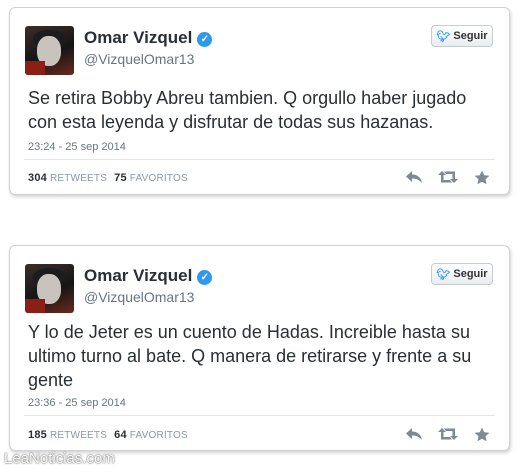  I want to click on tweet-timestamp: 23:36 - 25 sep 2014, so click(77, 403).